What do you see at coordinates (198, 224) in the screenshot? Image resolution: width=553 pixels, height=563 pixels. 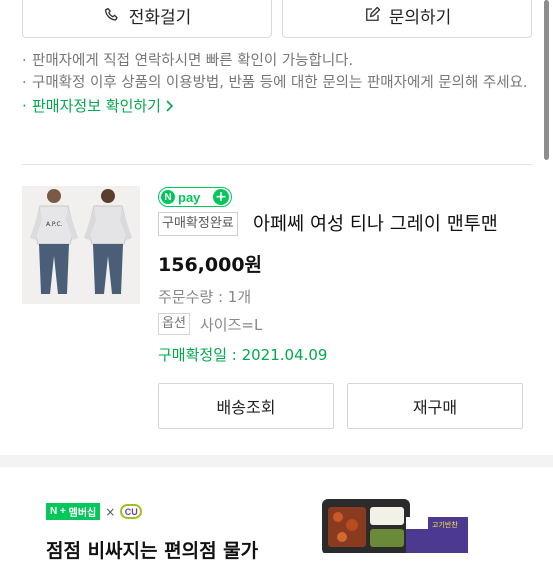 I see `status-badge: 구매확정완료` at bounding box center [198, 224].